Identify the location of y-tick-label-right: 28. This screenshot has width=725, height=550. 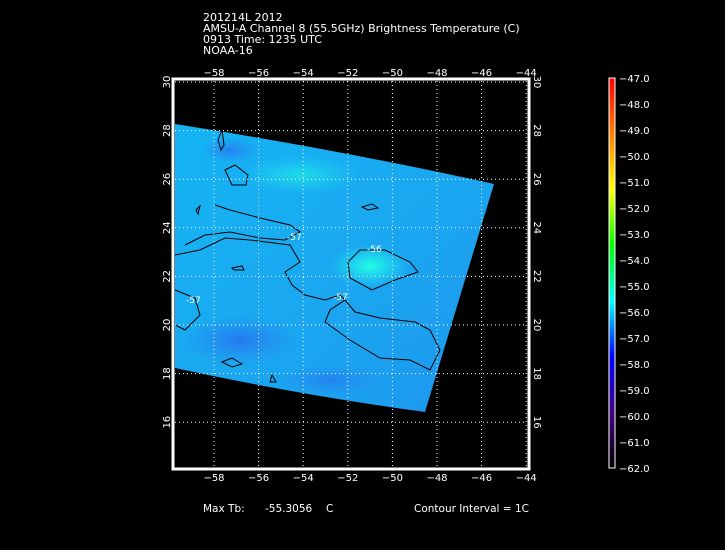
(536, 130).